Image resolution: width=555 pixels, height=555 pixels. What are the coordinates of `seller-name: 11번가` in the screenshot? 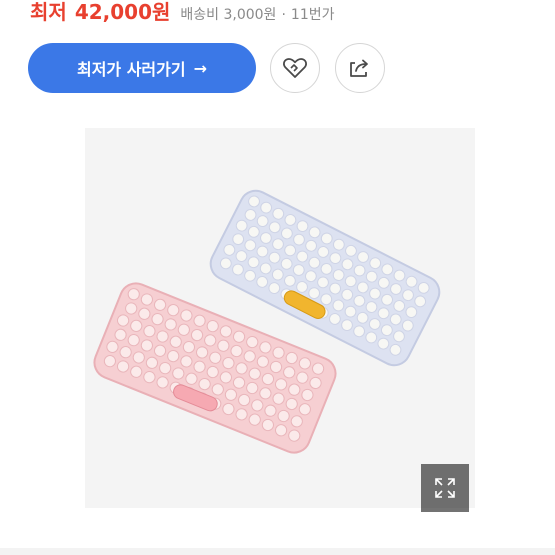 It's located at (312, 15).